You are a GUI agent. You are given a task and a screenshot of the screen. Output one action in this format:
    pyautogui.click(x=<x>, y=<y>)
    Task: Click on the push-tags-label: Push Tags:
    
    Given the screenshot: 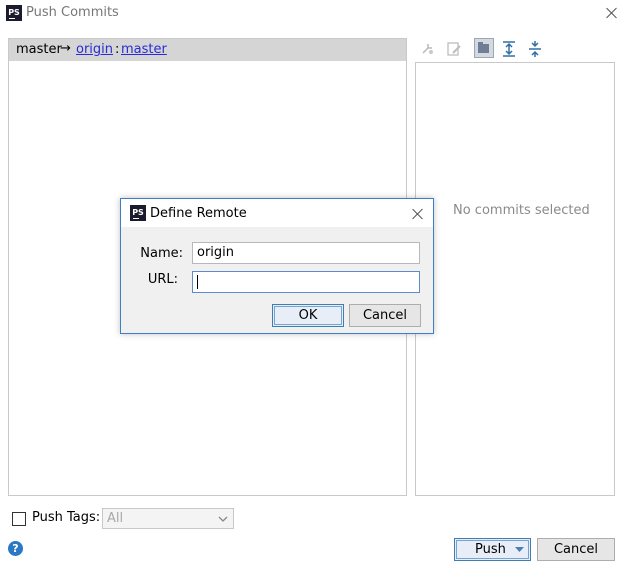 What is the action you would take?
    pyautogui.click(x=66, y=517)
    